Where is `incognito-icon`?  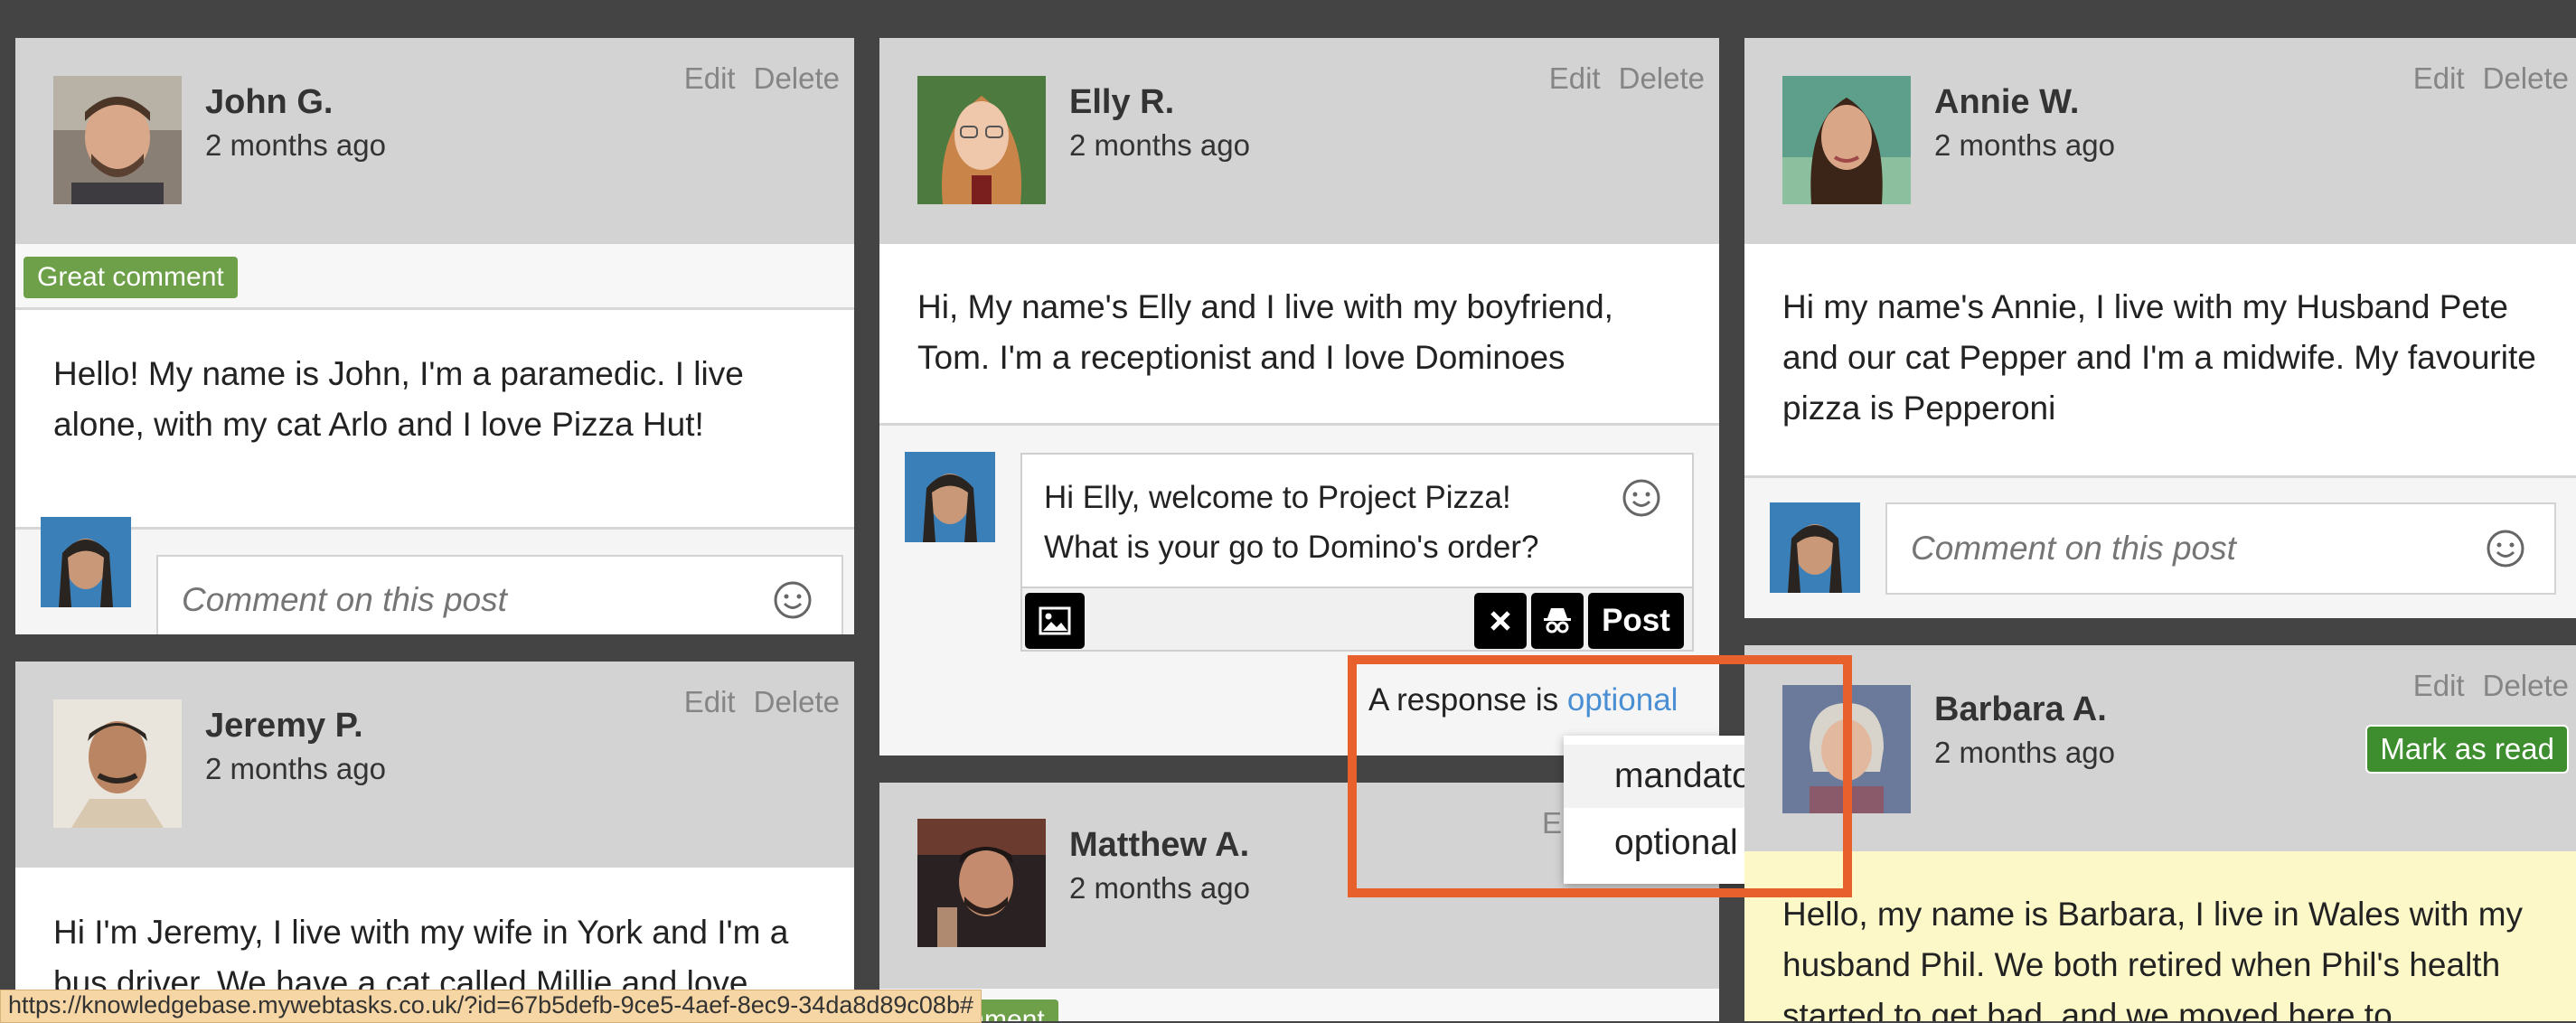
incognito-icon is located at coordinates (1557, 621).